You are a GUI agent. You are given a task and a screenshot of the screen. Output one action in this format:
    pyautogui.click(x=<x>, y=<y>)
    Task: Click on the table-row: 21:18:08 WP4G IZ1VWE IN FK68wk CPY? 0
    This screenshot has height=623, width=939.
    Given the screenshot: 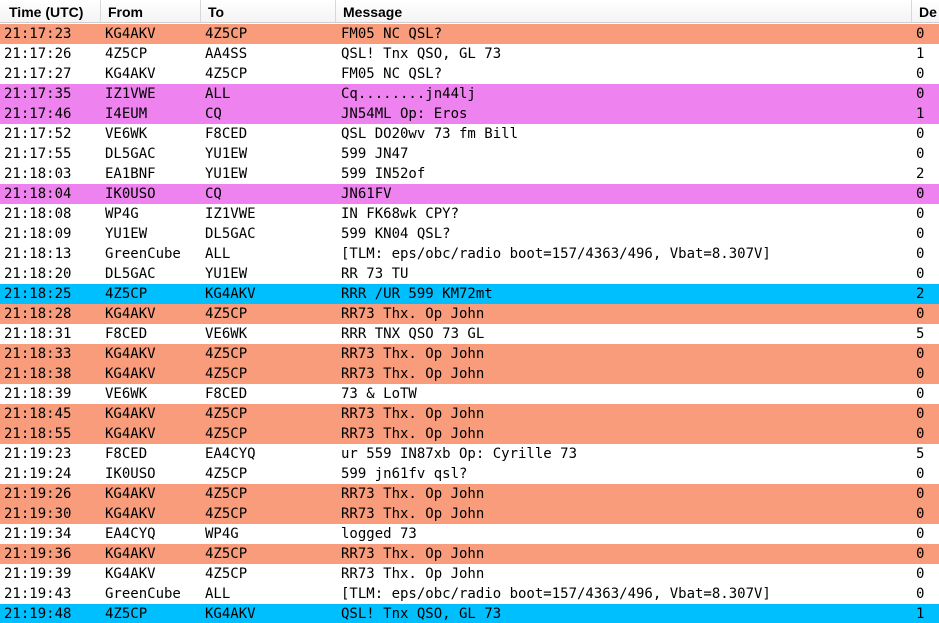 What is the action you would take?
    pyautogui.click(x=469, y=214)
    